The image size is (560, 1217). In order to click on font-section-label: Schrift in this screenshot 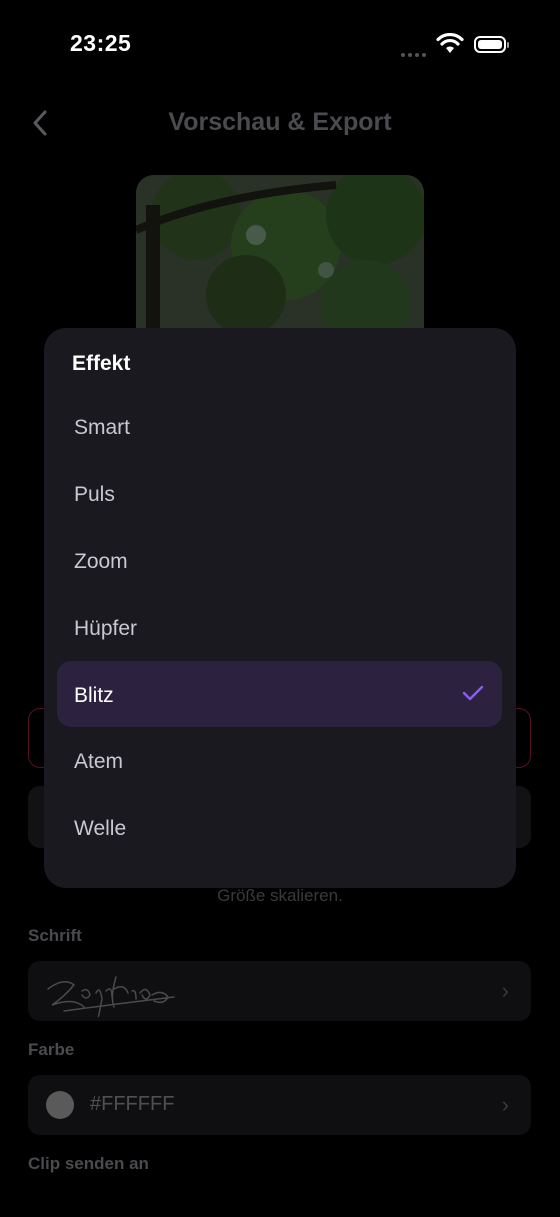, I will do `click(55, 935)`.